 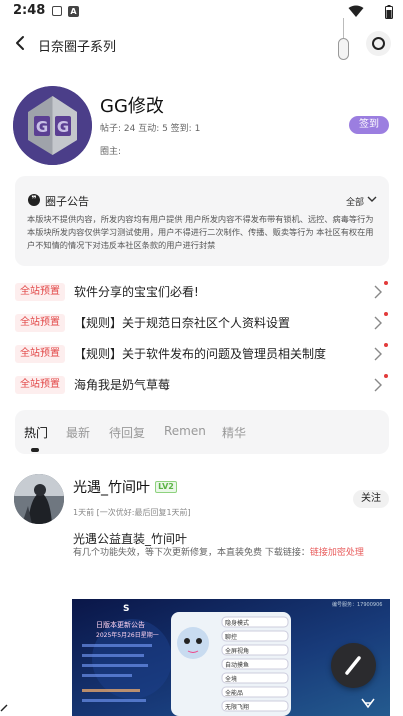 What do you see at coordinates (77, 47) in the screenshot?
I see `page-title: 日奈圈子系列` at bounding box center [77, 47].